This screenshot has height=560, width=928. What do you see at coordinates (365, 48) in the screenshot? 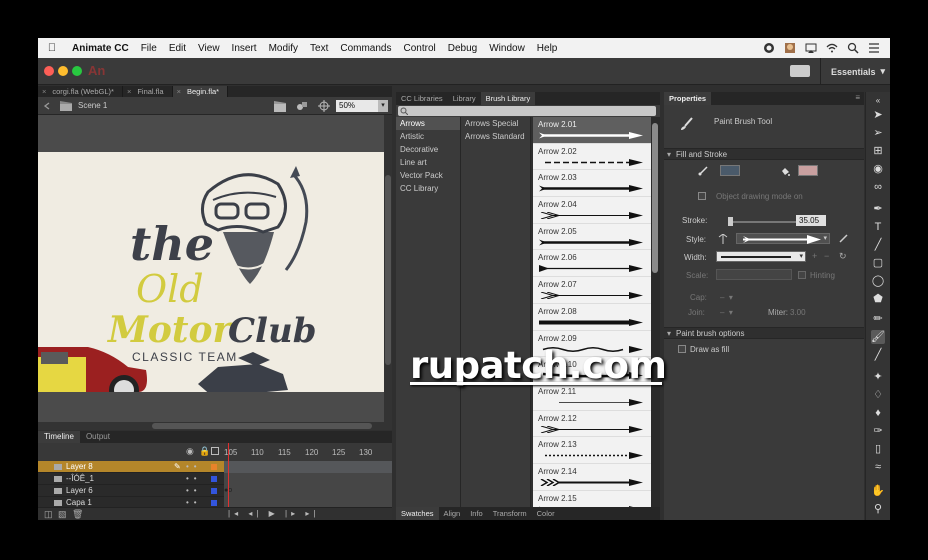
I see `menu-commands: Commands` at bounding box center [365, 48].